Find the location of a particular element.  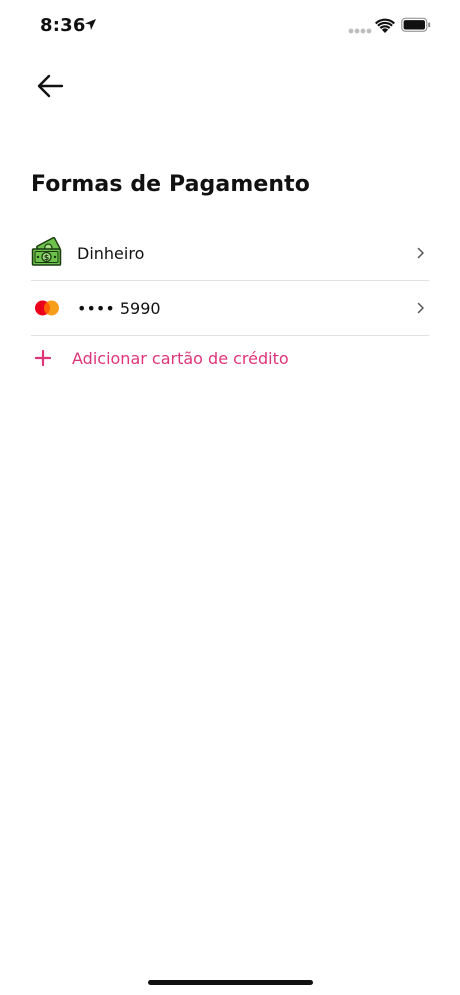

back-button is located at coordinates (50, 86).